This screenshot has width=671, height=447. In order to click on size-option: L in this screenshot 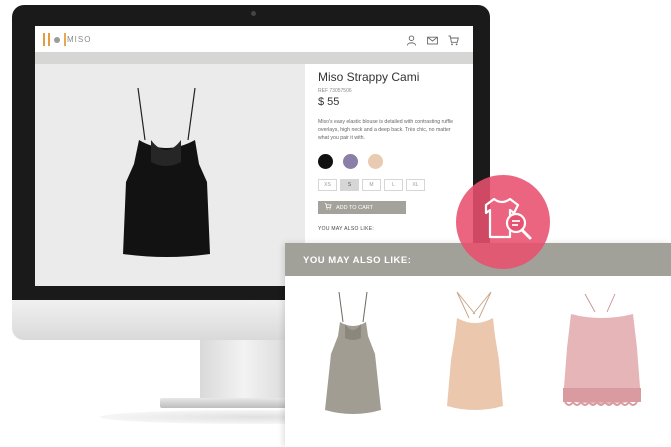, I will do `click(393, 185)`.